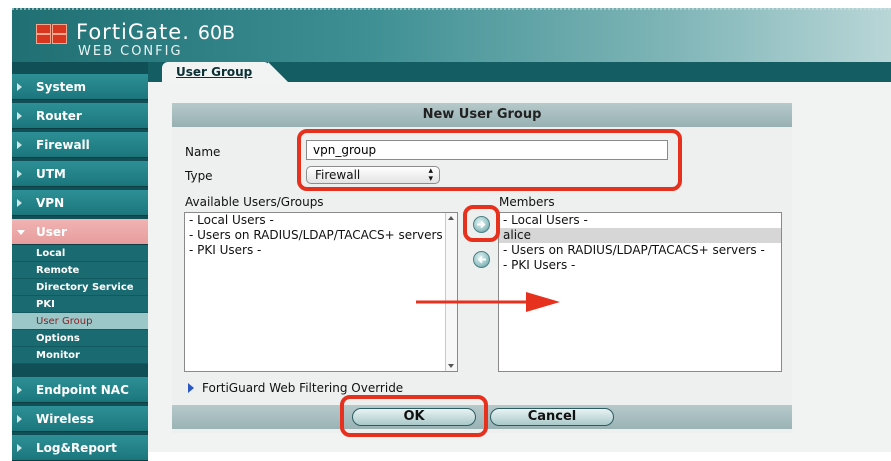  What do you see at coordinates (80, 338) in the screenshot?
I see `sidebar-subitem-options: Options` at bounding box center [80, 338].